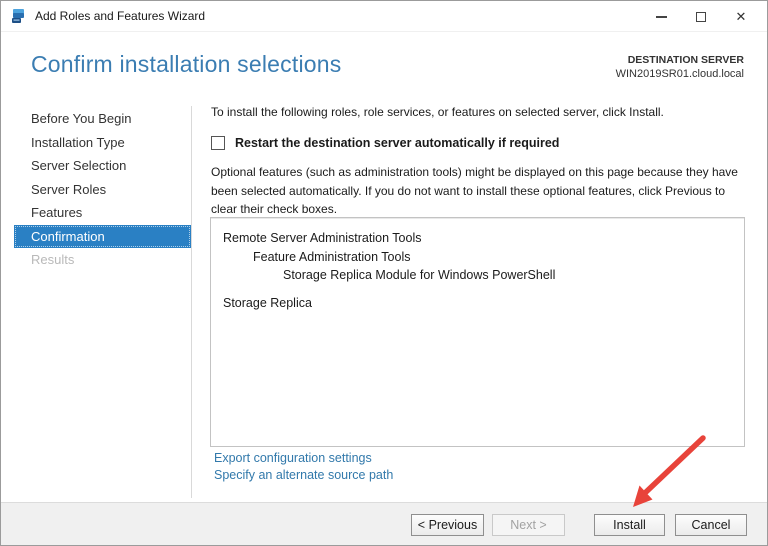 This screenshot has width=768, height=546. What do you see at coordinates (102, 143) in the screenshot?
I see `nav-item-installation-type: Installation Type` at bounding box center [102, 143].